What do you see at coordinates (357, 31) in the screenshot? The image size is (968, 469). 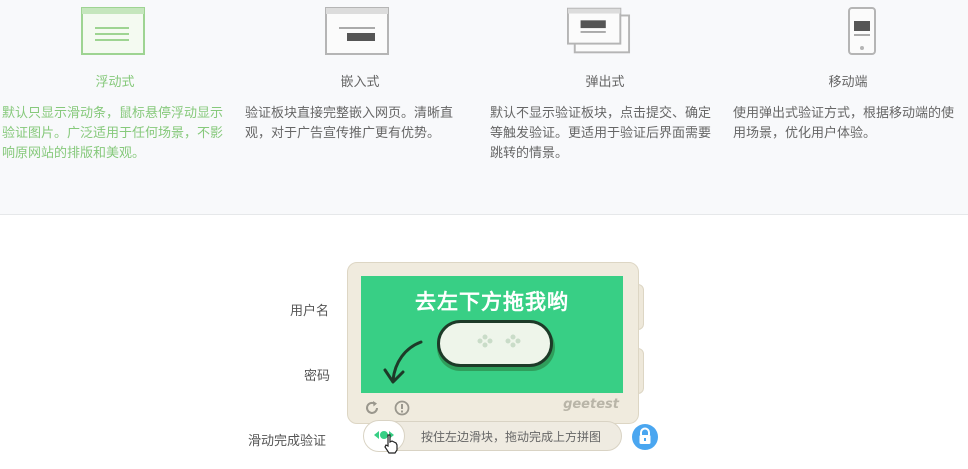 I see `embed-mode-icon` at bounding box center [357, 31].